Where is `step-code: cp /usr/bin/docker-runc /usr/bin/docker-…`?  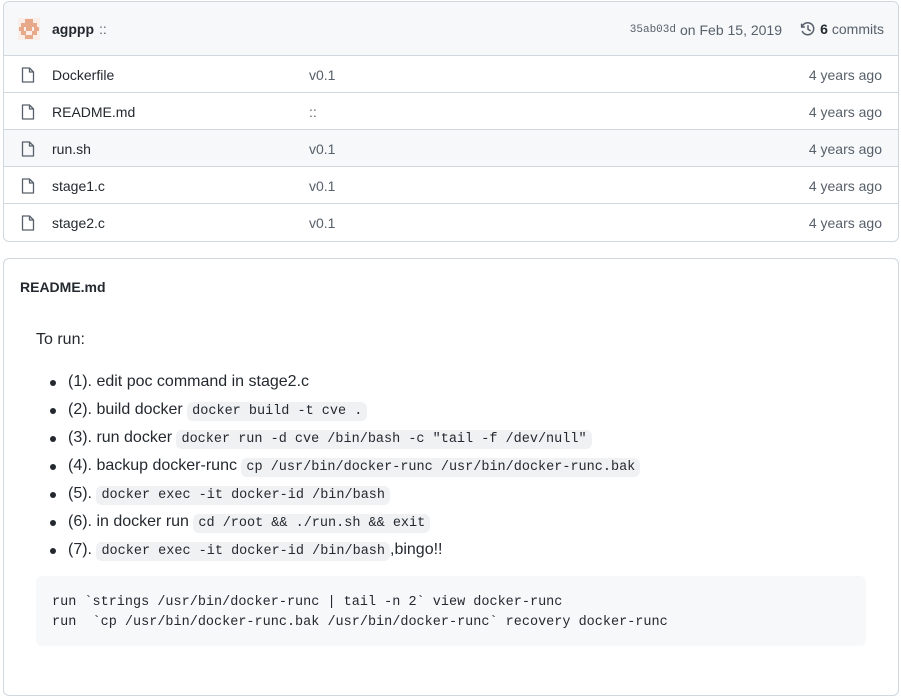
step-code: cp /usr/bin/docker-runc /usr/bin/docker-… is located at coordinates (441, 467).